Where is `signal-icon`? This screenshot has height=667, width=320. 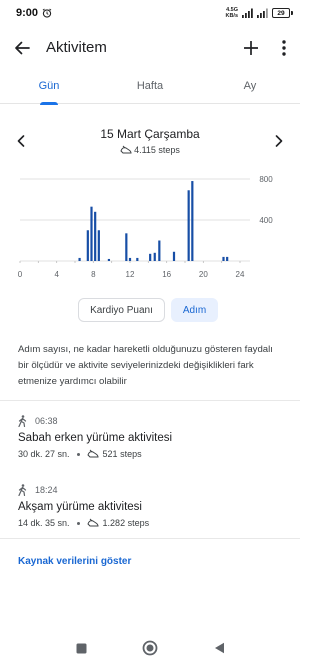 signal-icon is located at coordinates (247, 13).